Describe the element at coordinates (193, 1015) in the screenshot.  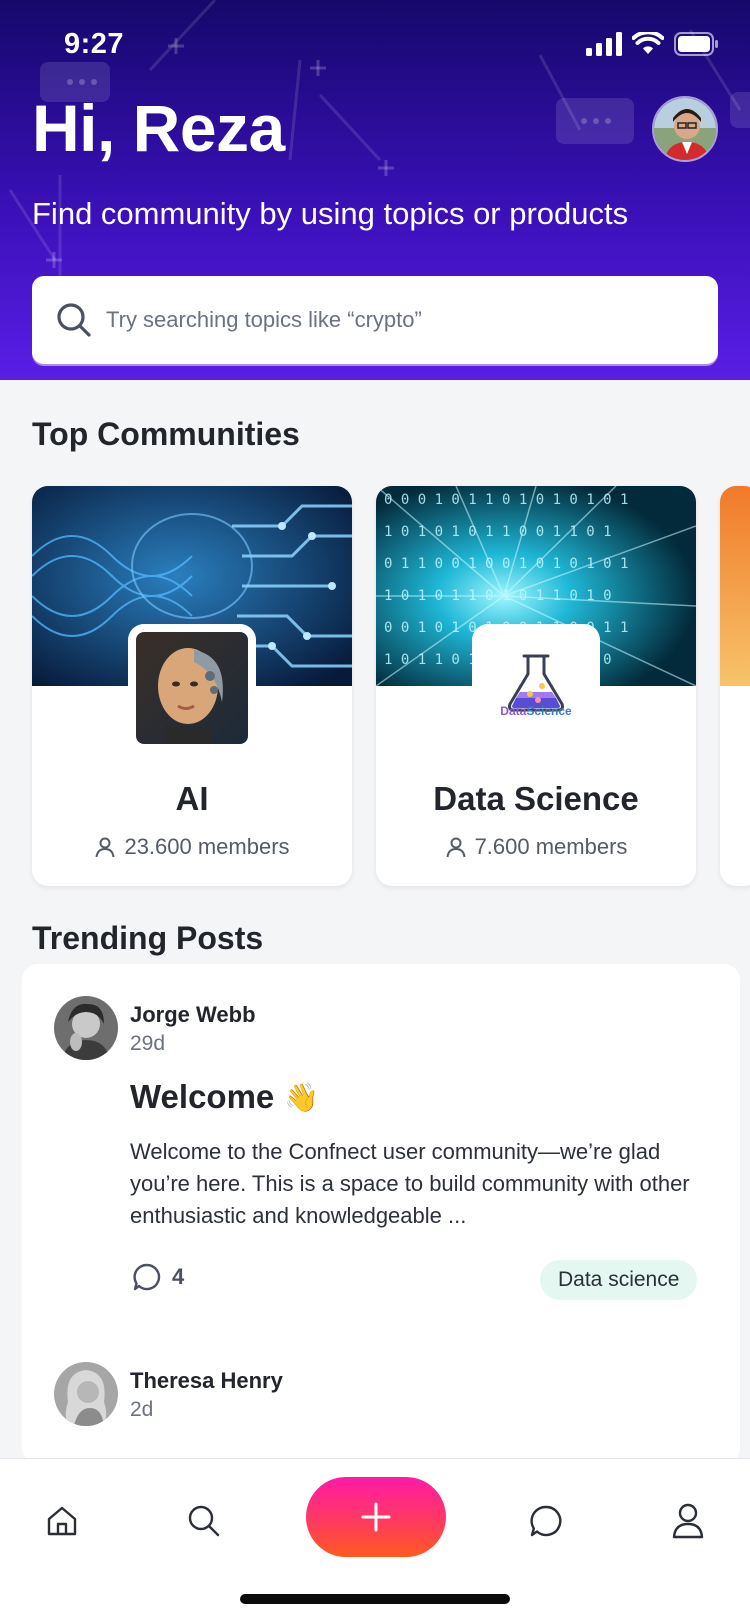
I see `post-author-name: Jorge Webb` at that location.